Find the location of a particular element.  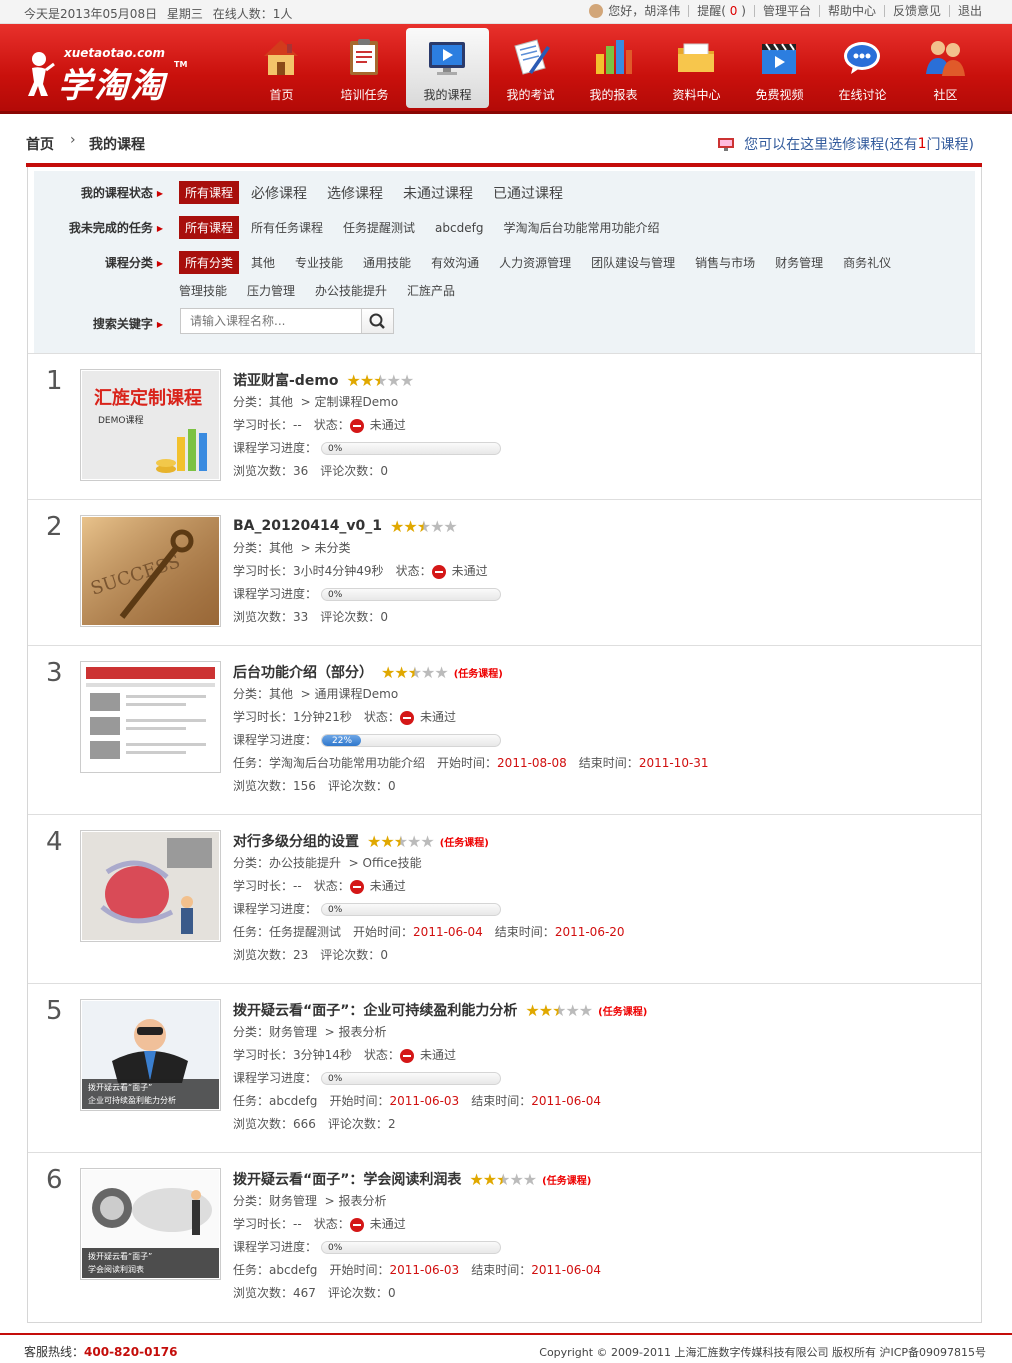

course-subcategory: > 通用课程Demo is located at coordinates (350, 694).